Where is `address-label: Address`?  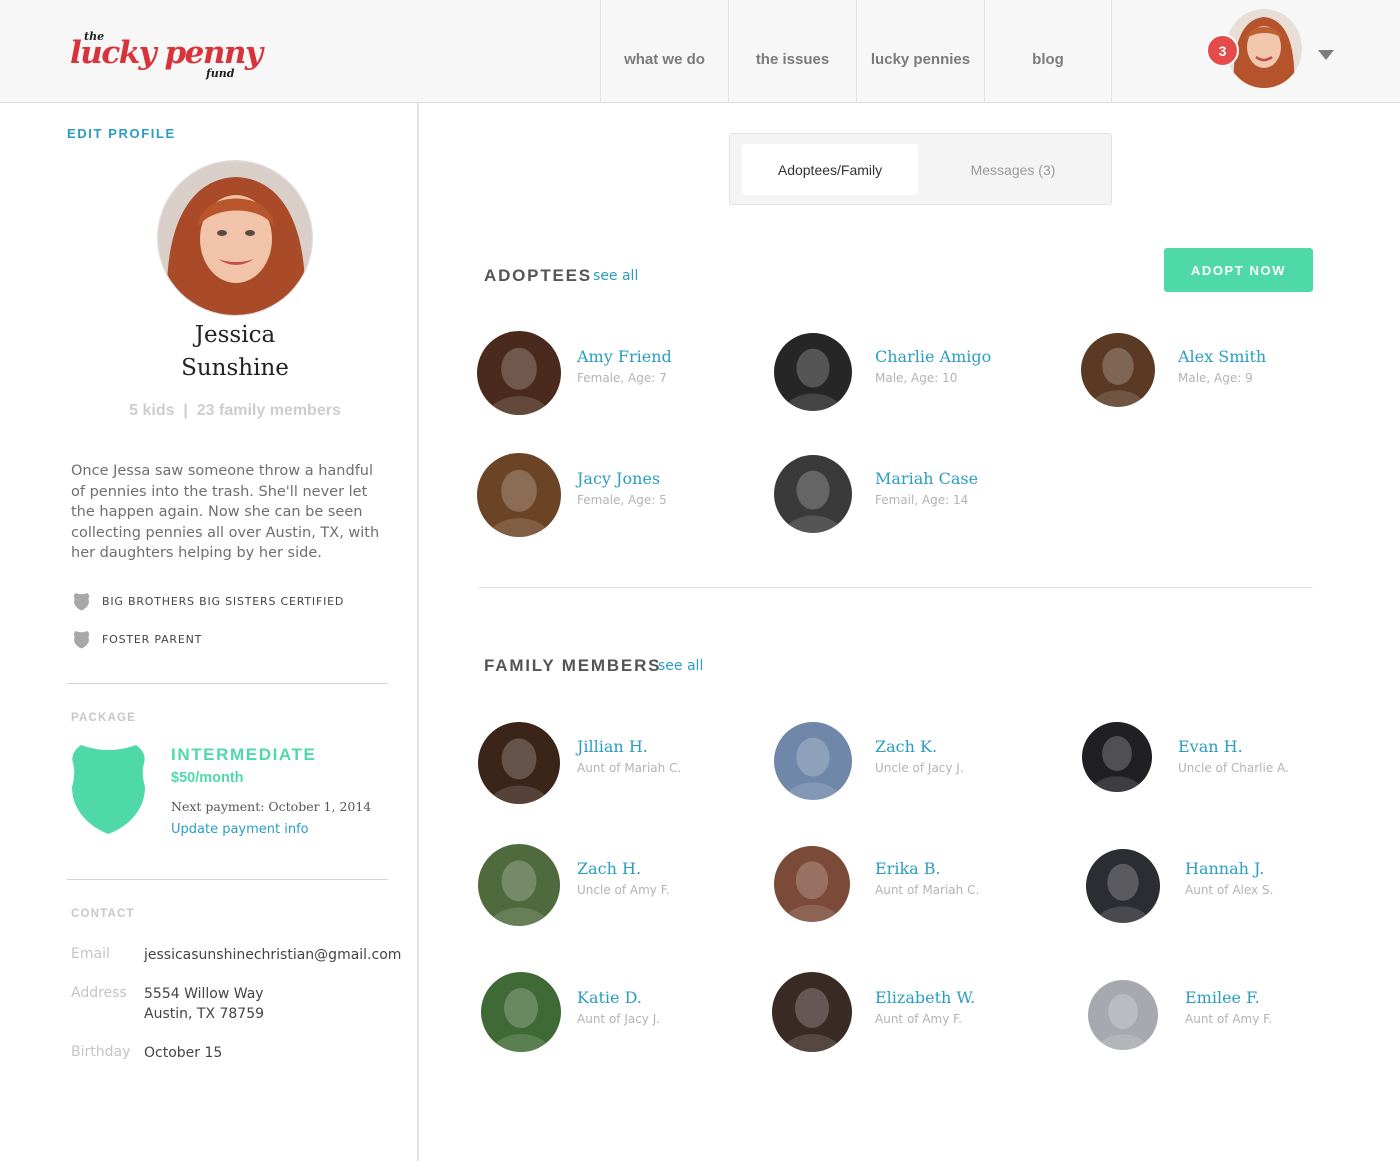
address-label: Address is located at coordinates (99, 993).